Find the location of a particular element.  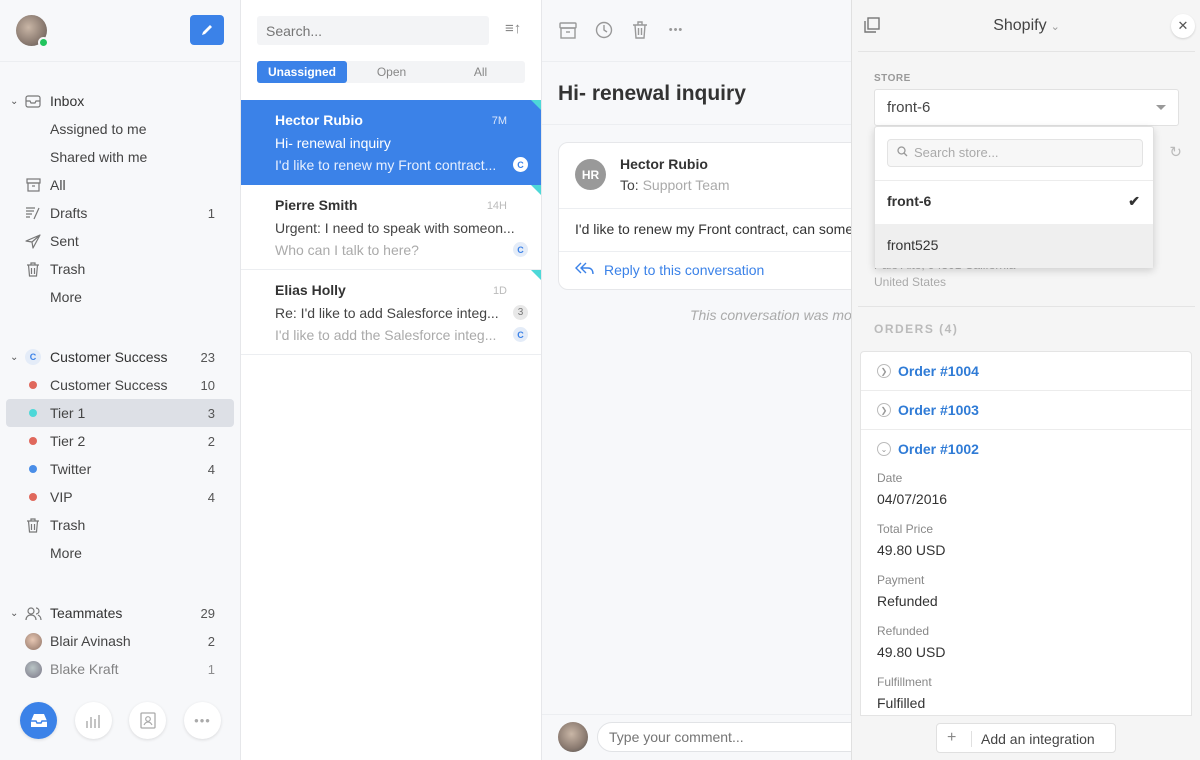

compose-button is located at coordinates (207, 30).